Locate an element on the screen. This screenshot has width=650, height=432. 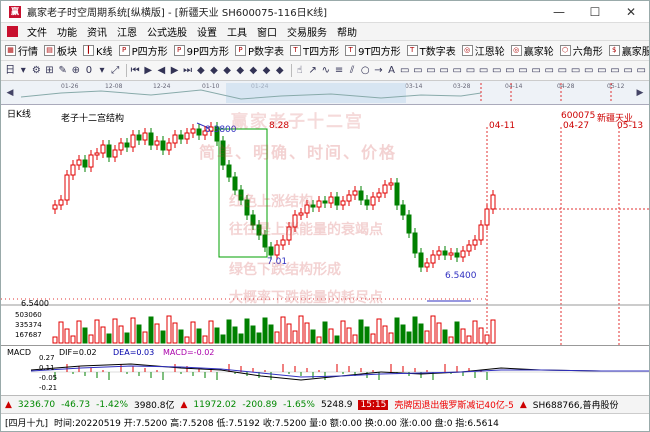
tool-sectors-label: 板块 is located at coordinates (67, 52).